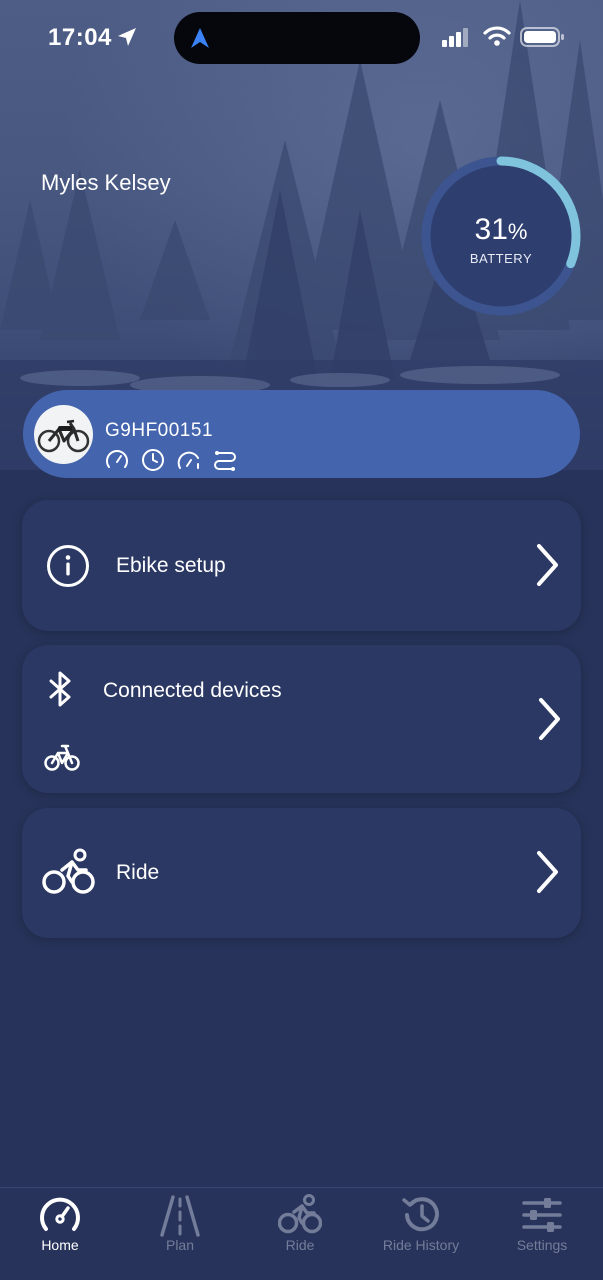 The width and height of the screenshot is (603, 1280). I want to click on battery-percent-value: 31, so click(491, 229).